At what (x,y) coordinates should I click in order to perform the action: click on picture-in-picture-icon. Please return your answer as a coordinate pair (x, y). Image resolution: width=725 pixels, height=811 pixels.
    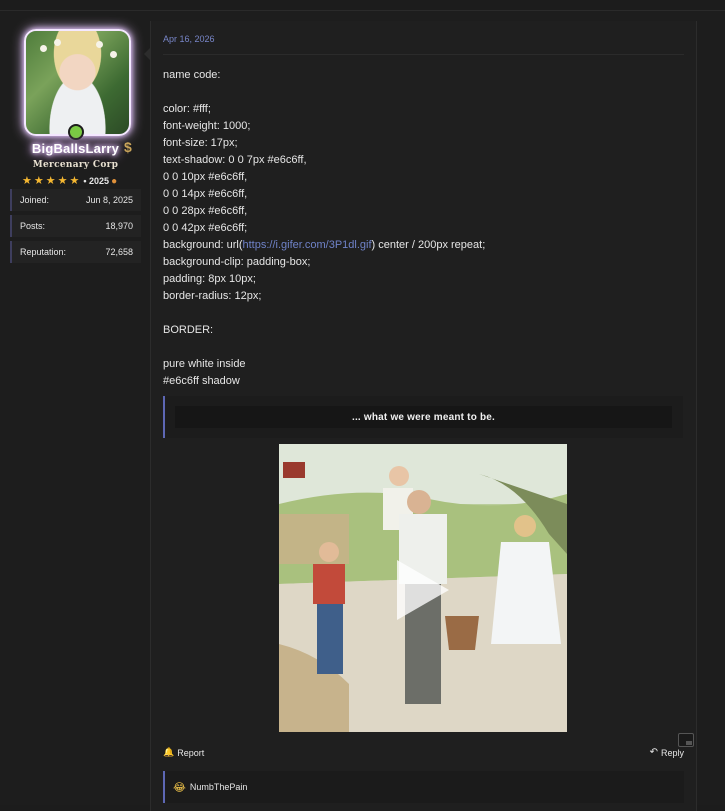
    Looking at the image, I should click on (686, 740).